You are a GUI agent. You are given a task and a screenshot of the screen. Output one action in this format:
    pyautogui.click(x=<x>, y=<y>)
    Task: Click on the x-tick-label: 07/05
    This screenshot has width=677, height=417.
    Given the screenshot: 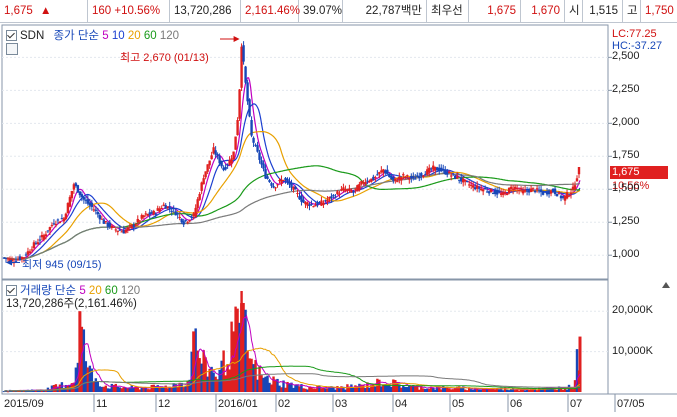 What is the action you would take?
    pyautogui.click(x=631, y=404)
    